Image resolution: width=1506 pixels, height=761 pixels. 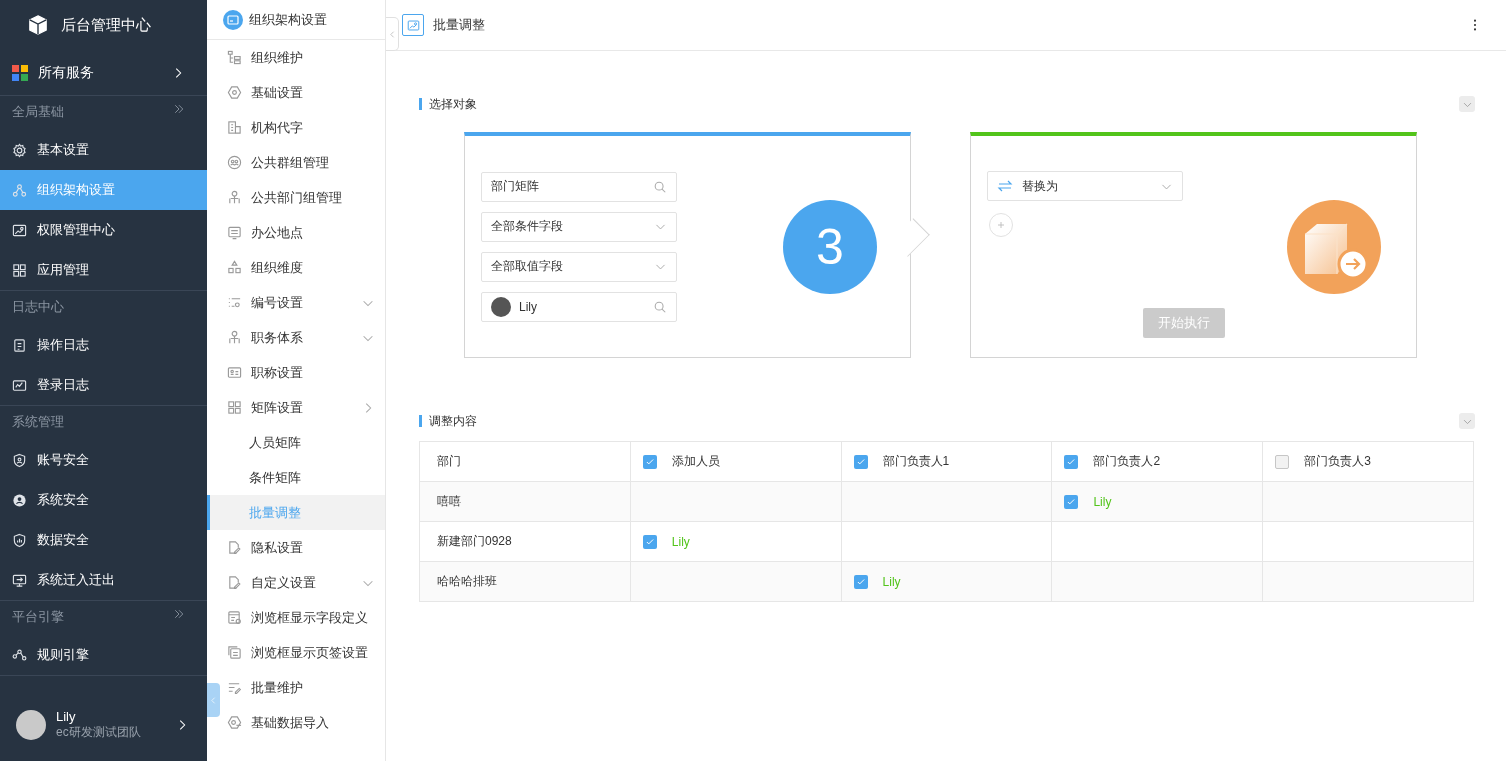 I want to click on menu-item: 组织维护, so click(x=302, y=57).